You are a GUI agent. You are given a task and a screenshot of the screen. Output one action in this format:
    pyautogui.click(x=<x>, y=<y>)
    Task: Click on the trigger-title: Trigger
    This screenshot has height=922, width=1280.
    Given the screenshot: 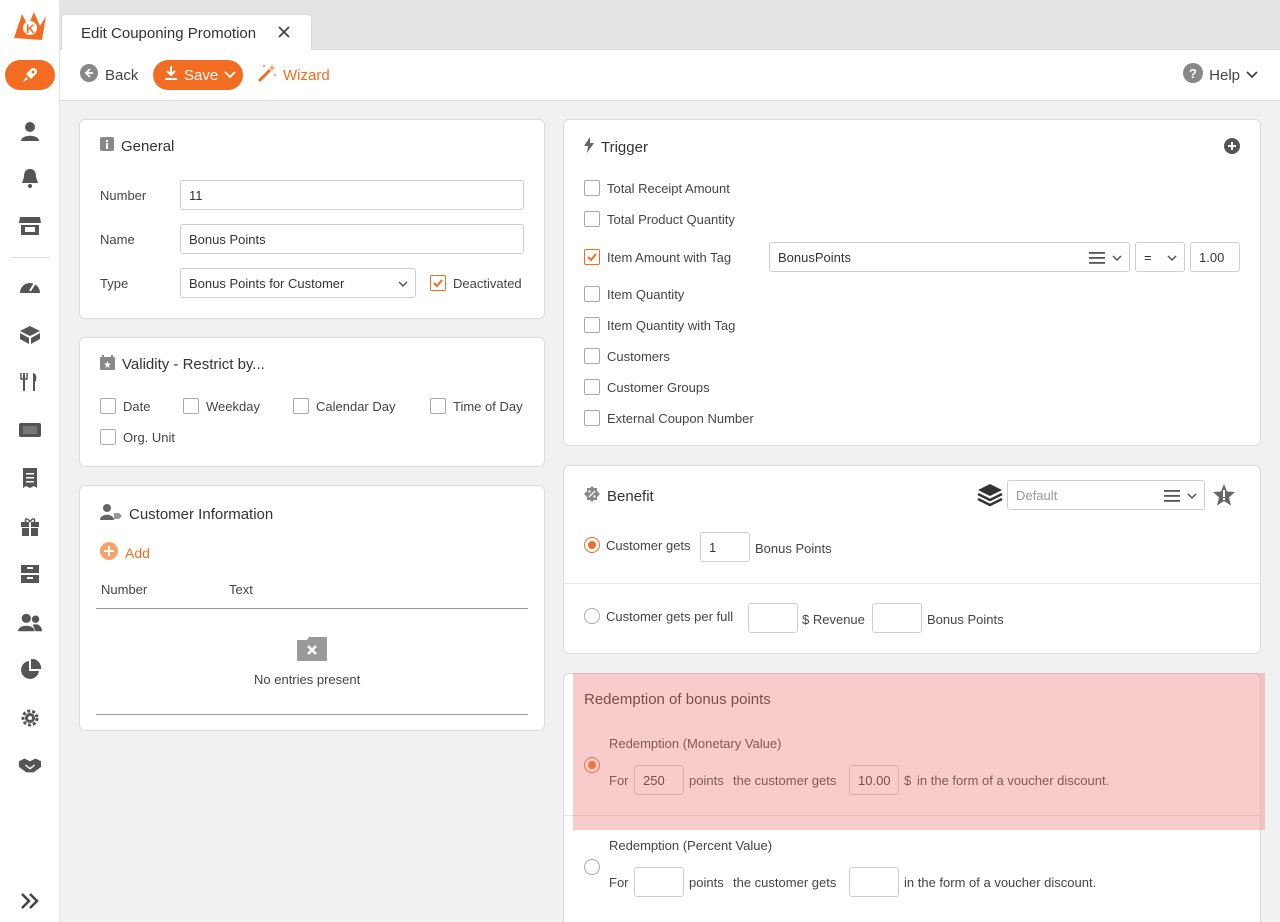 What is the action you would take?
    pyautogui.click(x=616, y=147)
    